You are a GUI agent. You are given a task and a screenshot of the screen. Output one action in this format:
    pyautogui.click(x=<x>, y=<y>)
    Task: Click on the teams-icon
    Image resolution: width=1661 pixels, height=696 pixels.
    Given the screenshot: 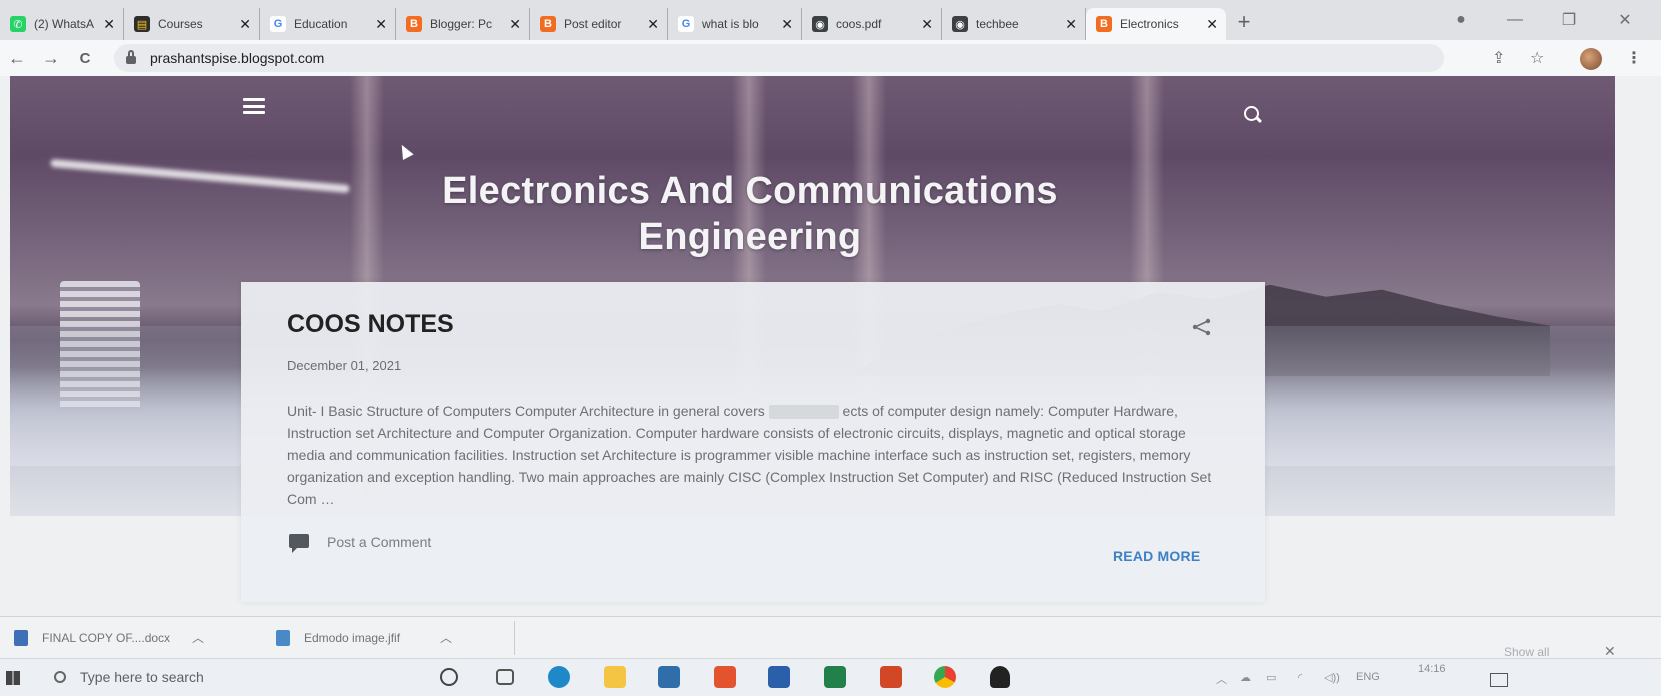 What is the action you would take?
    pyautogui.click(x=1000, y=677)
    